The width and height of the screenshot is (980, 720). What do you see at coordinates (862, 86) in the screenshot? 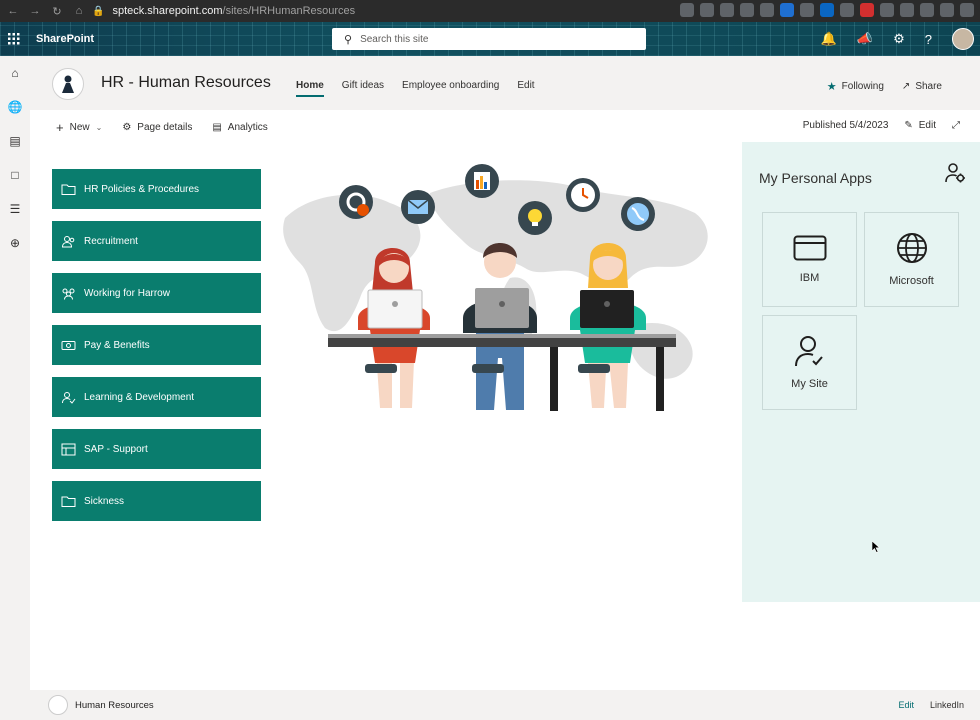
I see `following-label: Following` at bounding box center [862, 86].